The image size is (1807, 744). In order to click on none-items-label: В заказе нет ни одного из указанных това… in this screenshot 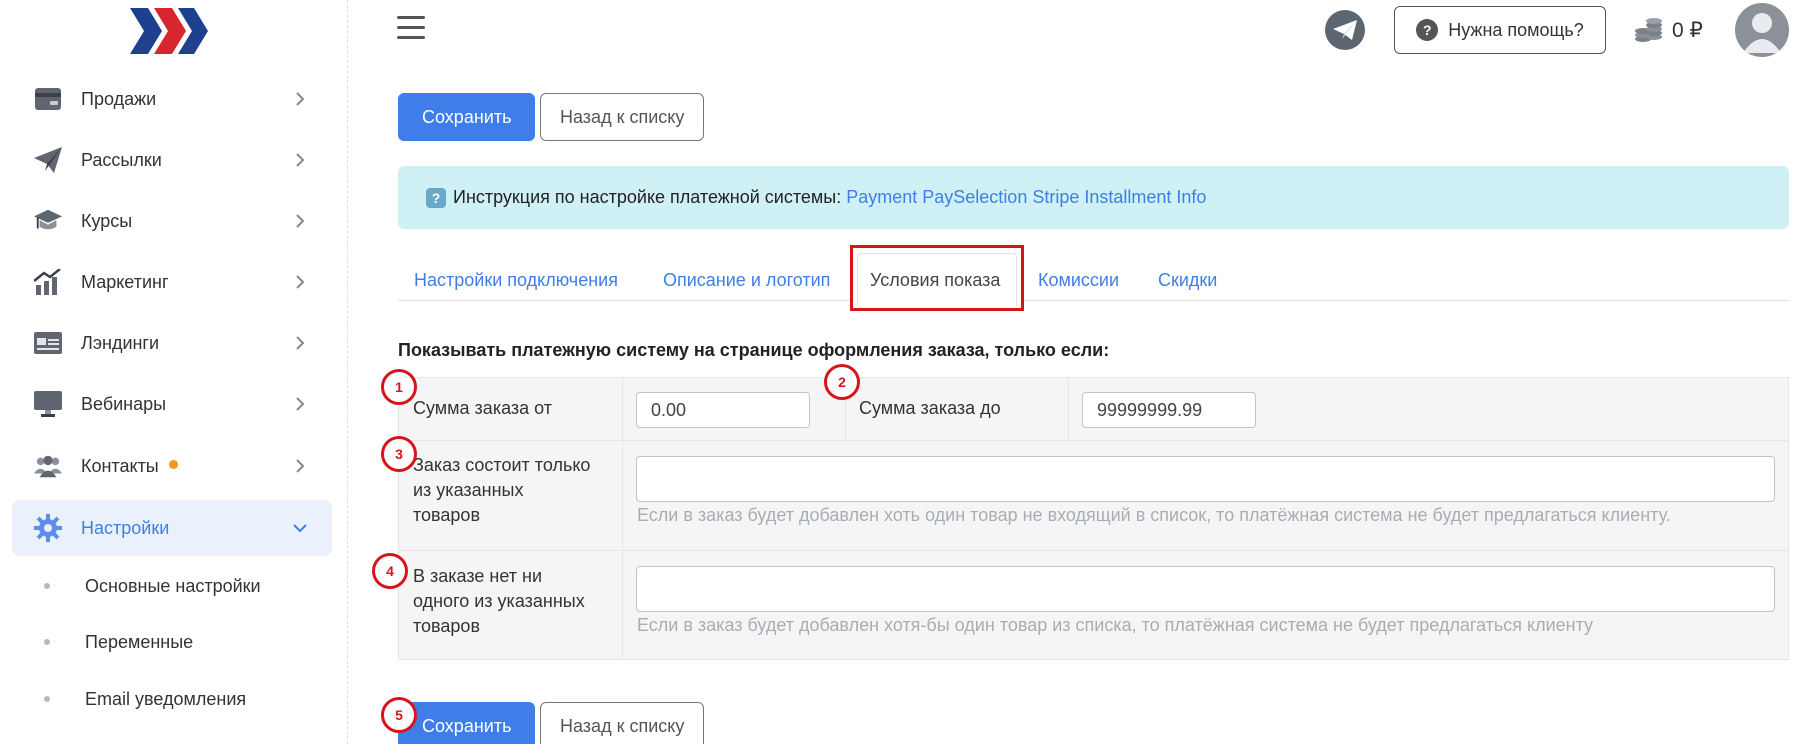, I will do `click(499, 601)`.